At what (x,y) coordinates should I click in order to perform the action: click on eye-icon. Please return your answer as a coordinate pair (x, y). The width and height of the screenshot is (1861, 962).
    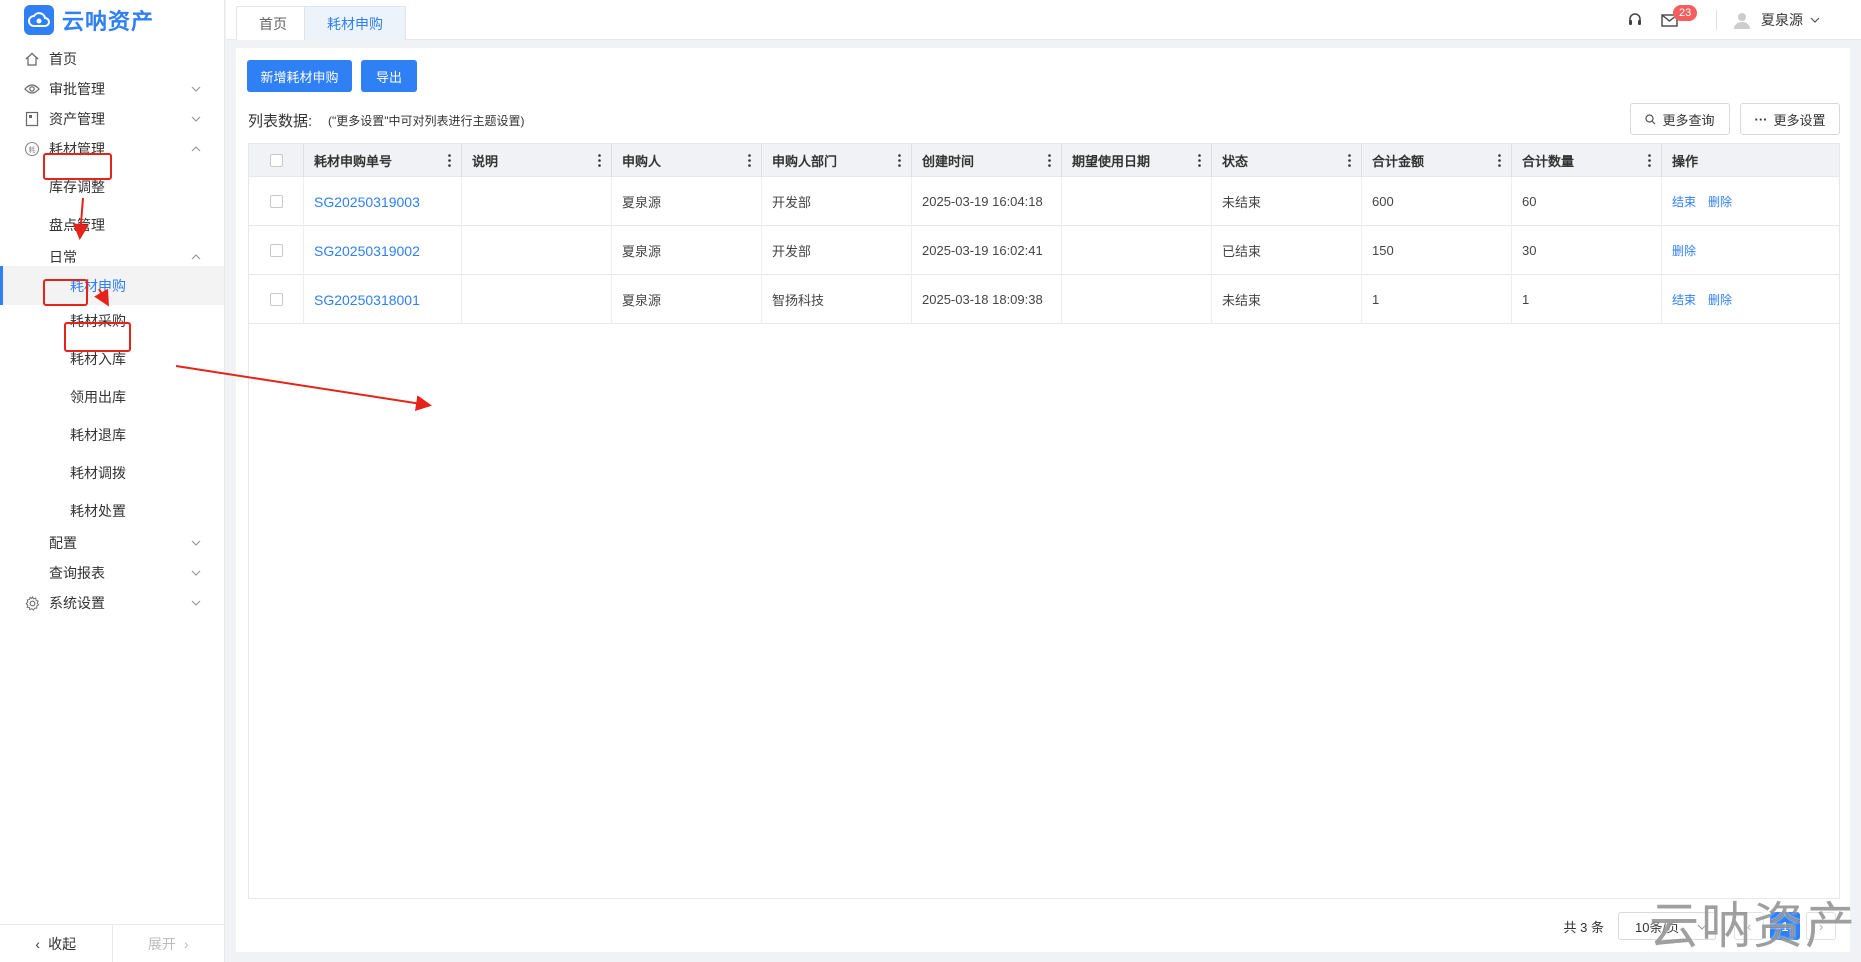
    Looking at the image, I should click on (32, 89).